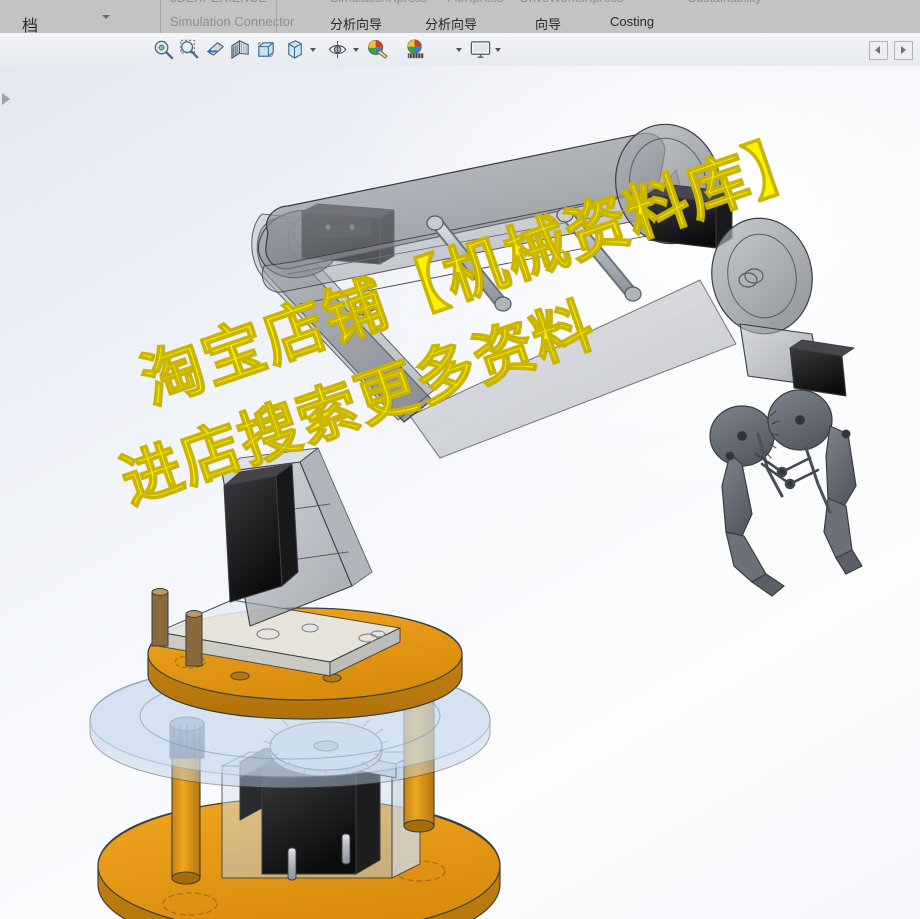 This screenshot has height=919, width=920. Describe the element at coordinates (475, 2) in the screenshot. I see `ribbon-tab-floxpress: FloXpress` at that location.